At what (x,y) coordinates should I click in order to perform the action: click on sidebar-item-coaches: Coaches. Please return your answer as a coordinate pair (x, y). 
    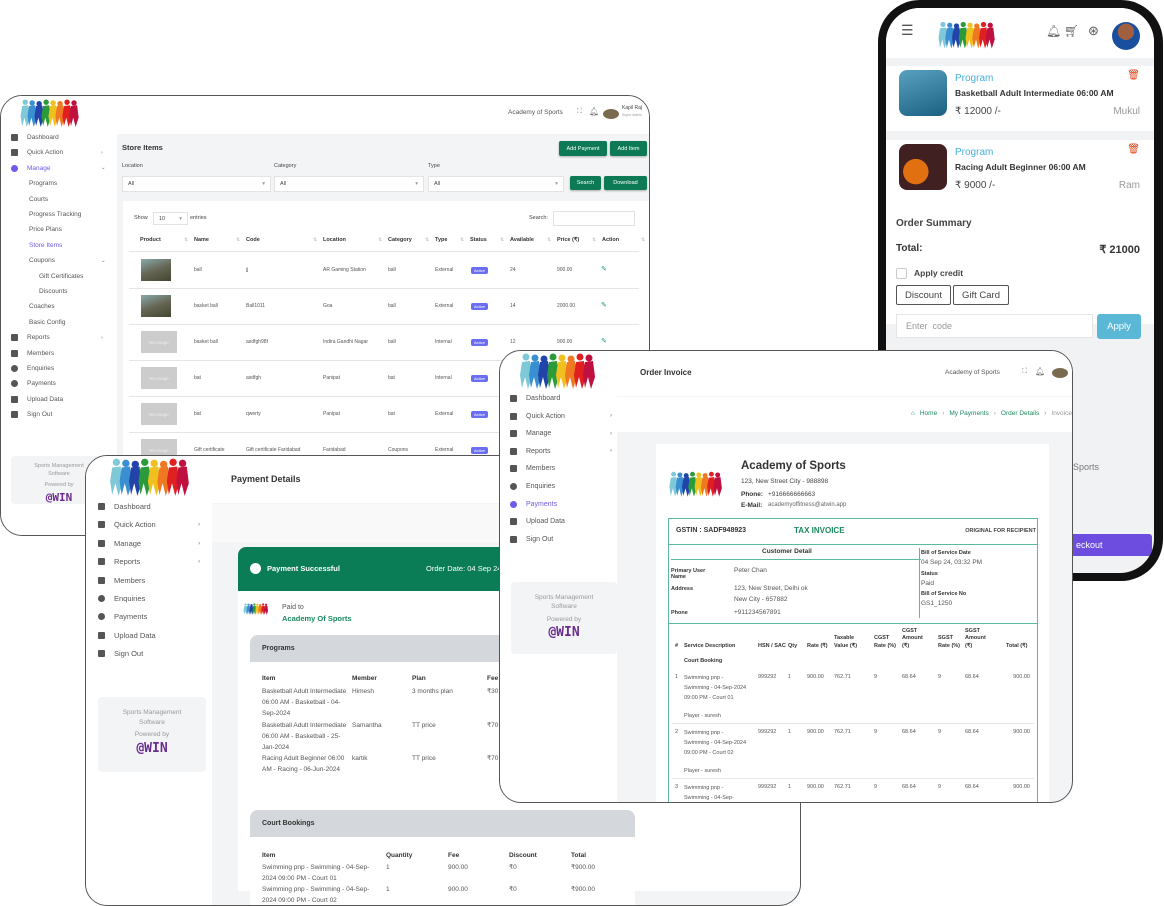
    Looking at the image, I should click on (42, 306).